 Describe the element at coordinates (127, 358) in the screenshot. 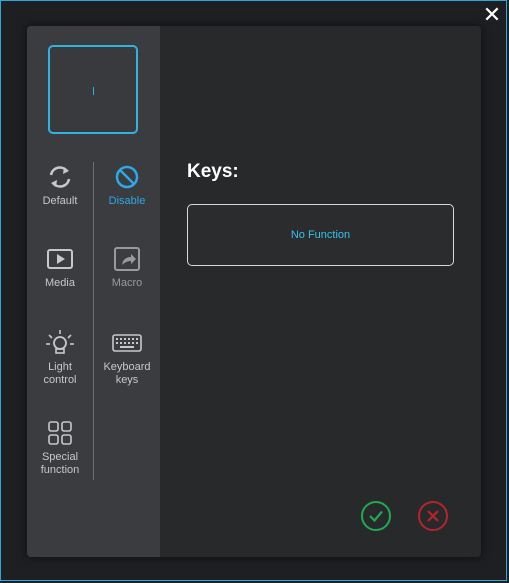

I see `category-keyboard-keys: Keyboard keys` at that location.